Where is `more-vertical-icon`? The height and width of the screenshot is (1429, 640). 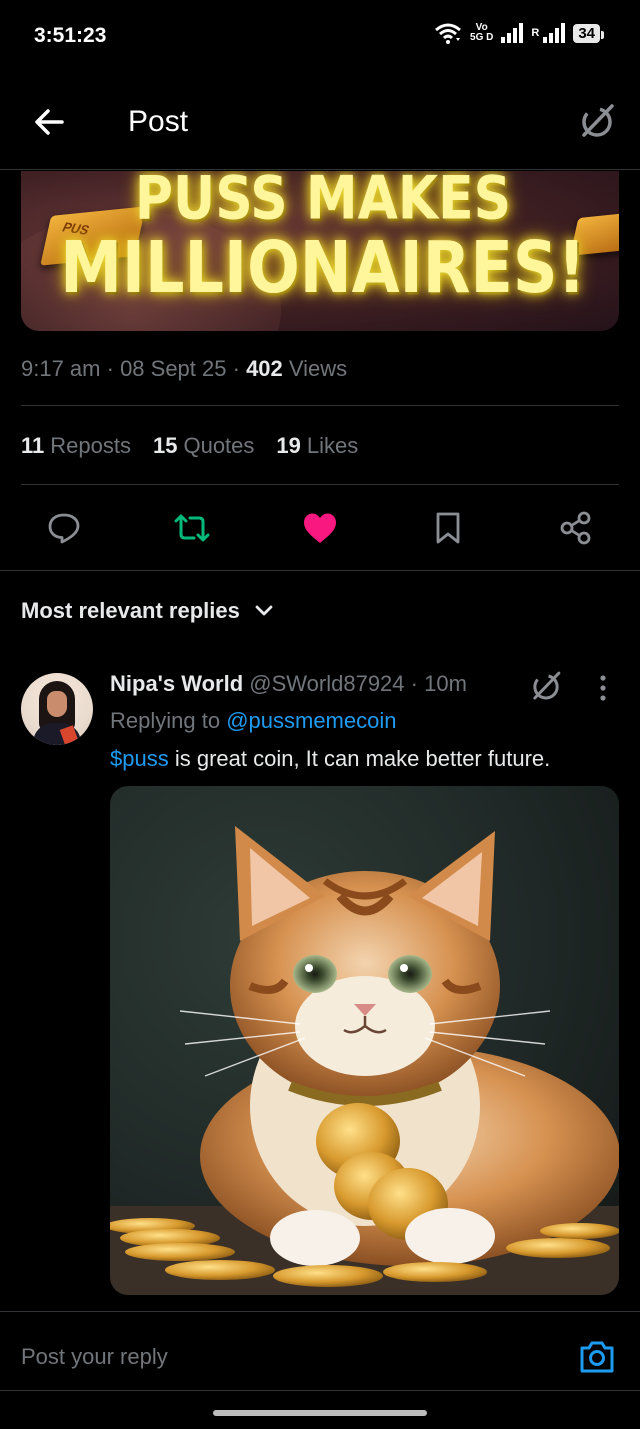
more-vertical-icon is located at coordinates (603, 688).